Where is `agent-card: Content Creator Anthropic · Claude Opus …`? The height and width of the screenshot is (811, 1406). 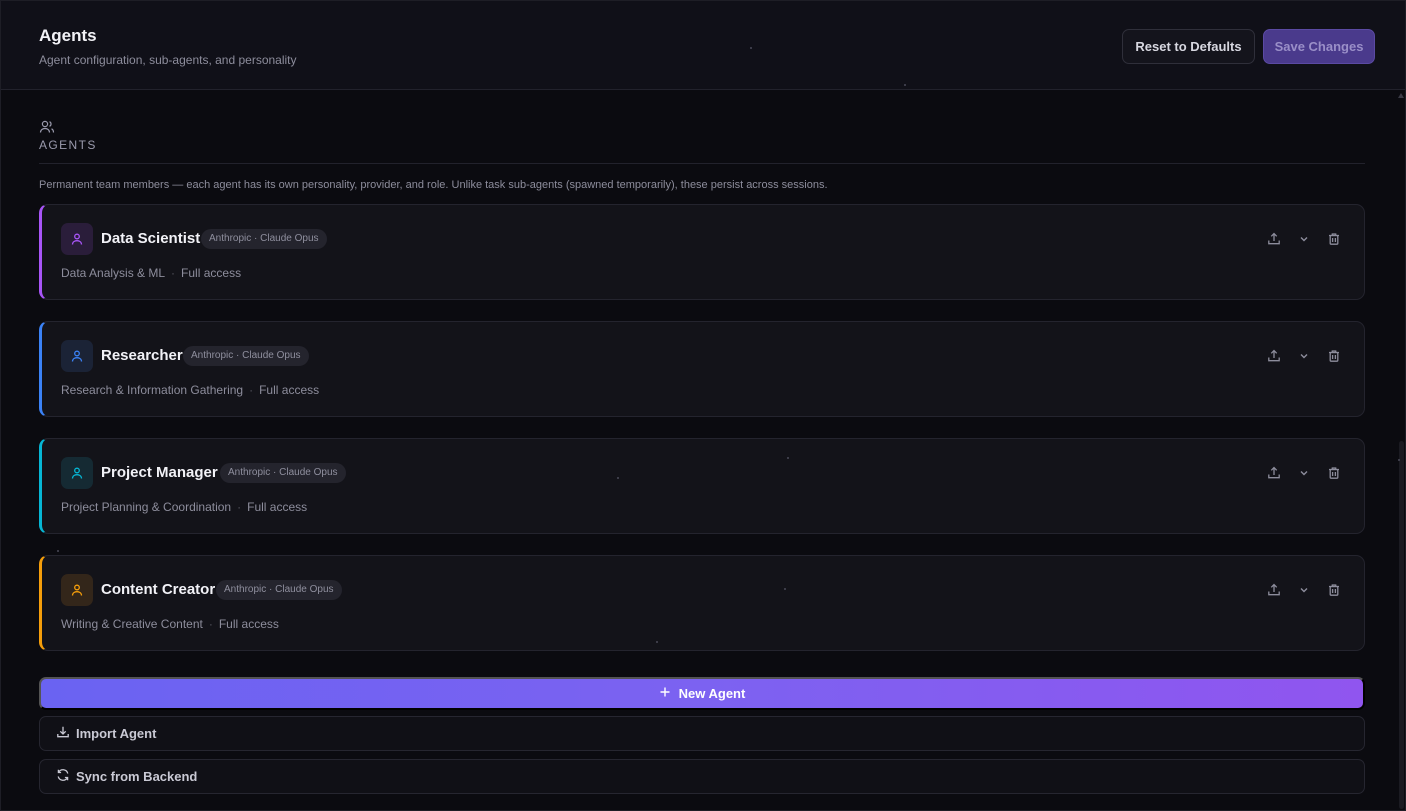
agent-card: Content Creator Anthropic · Claude Opus … is located at coordinates (702, 603).